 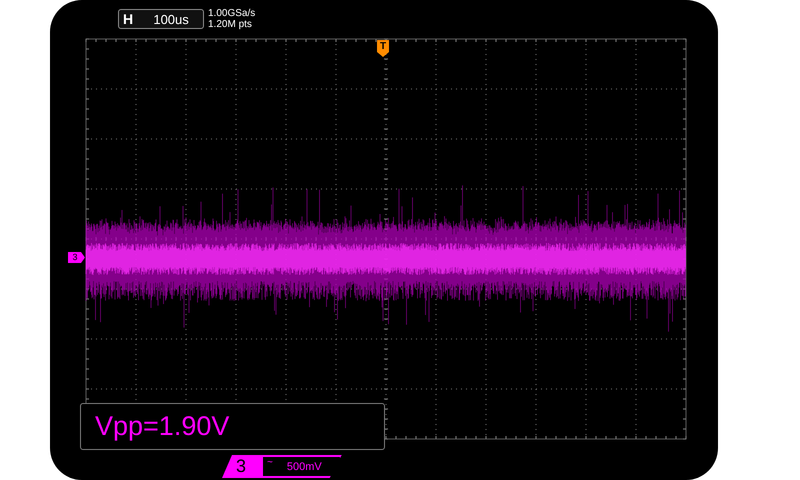 I want to click on memory-depth: 1.20M pts, so click(x=230, y=24).